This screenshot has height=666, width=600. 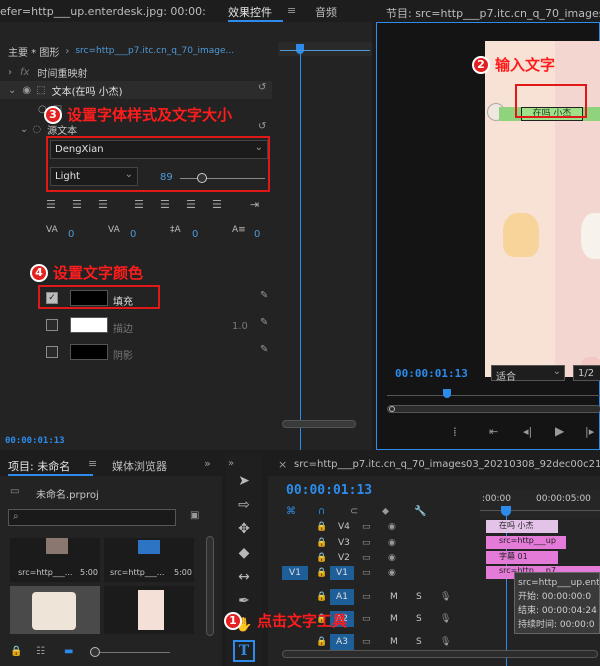 What do you see at coordinates (240, 326) in the screenshot?
I see `stroke-width-value: 1.0` at bounding box center [240, 326].